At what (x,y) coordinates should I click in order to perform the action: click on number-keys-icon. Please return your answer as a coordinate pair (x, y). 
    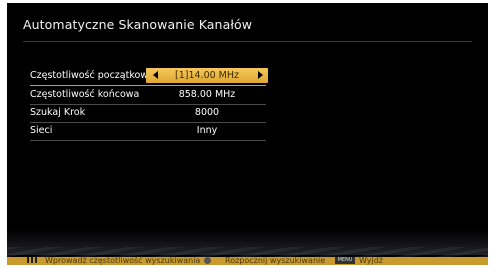
    Looking at the image, I should click on (33, 260).